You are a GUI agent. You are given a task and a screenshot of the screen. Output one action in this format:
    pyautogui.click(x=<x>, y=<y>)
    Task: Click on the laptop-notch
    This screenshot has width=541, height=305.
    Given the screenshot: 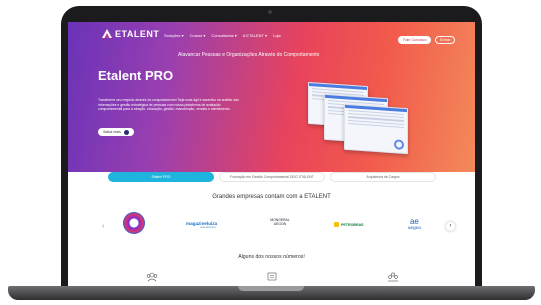 What is the action you would take?
    pyautogui.click(x=271, y=288)
    